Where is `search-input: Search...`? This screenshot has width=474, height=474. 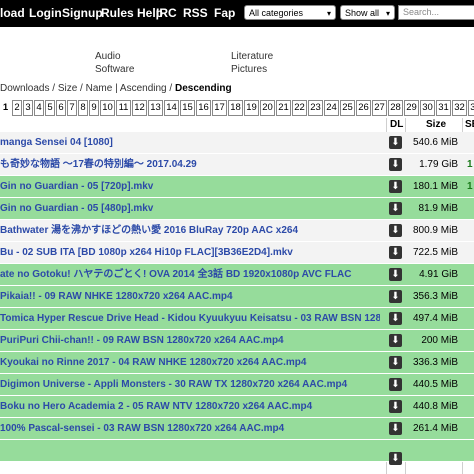 search-input: Search... is located at coordinates (436, 12).